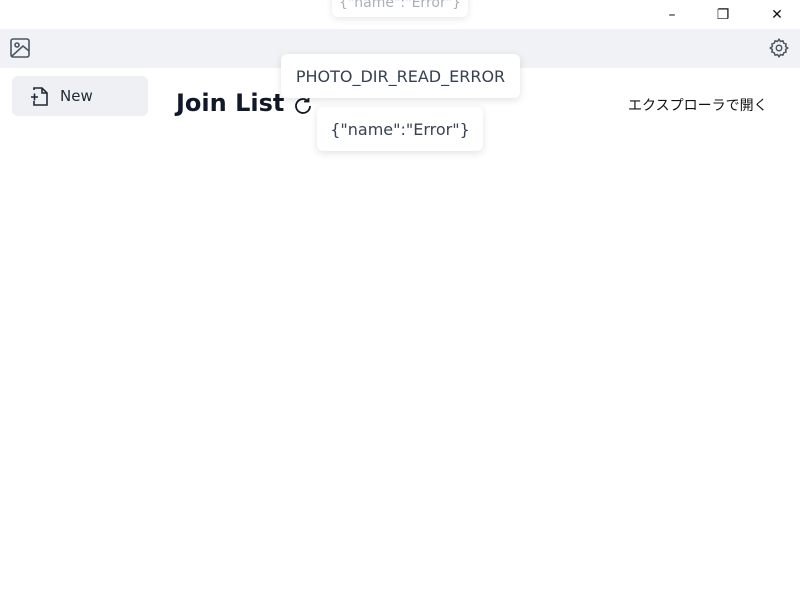 The height and width of the screenshot is (600, 800). I want to click on error-toast: PHOTO_DIR_READ_ERROR, so click(400, 76).